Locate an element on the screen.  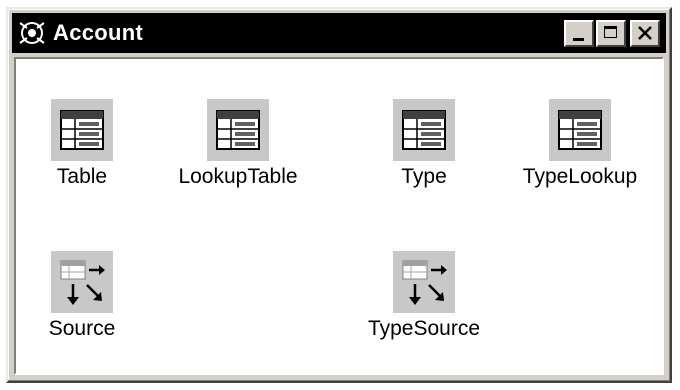
item-label: Type is located at coordinates (424, 176).